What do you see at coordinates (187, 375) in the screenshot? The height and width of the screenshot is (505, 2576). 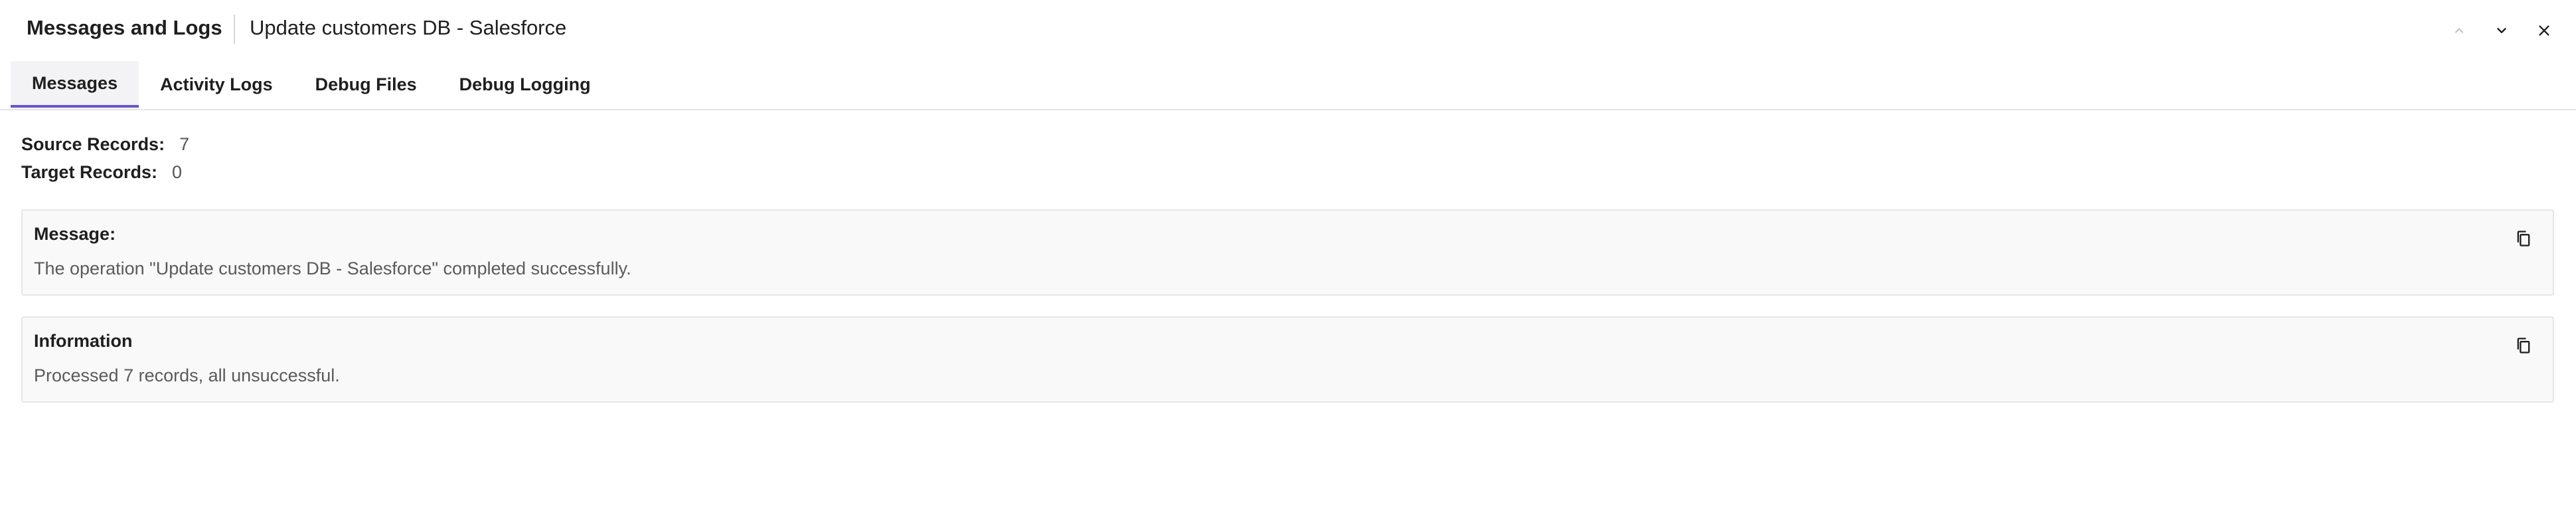 I see `information-card-text: Processed 7 records, all unsuccessful.` at bounding box center [187, 375].